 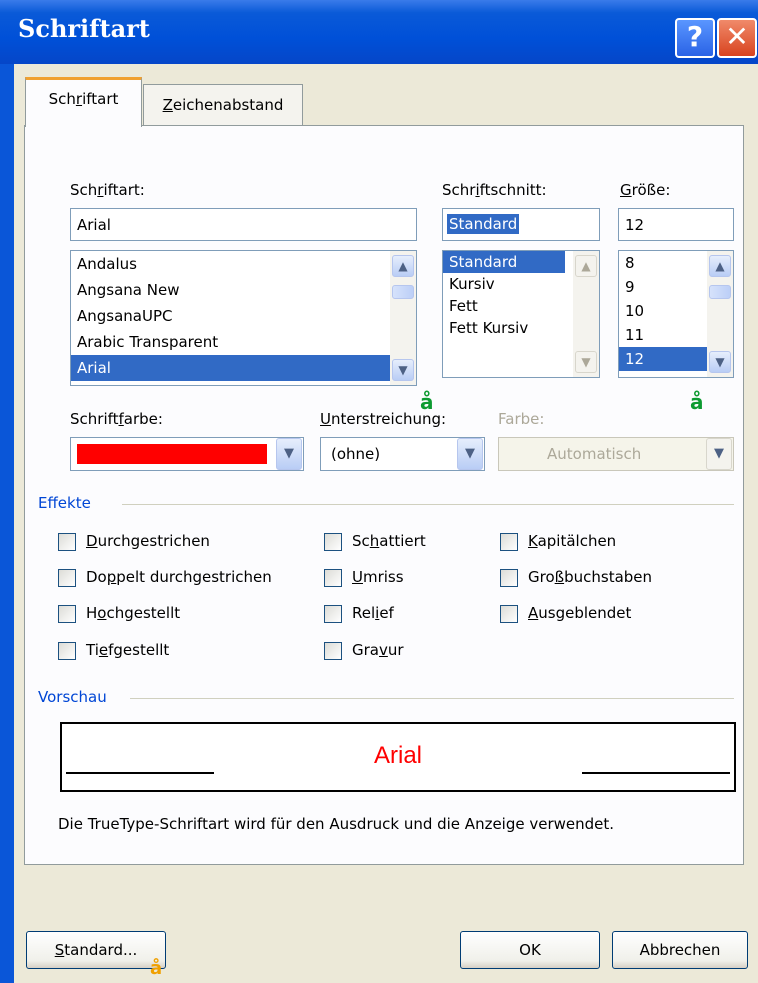 What do you see at coordinates (403, 318) in the screenshot?
I see `font-list-scrollbar: ▲ ▼` at bounding box center [403, 318].